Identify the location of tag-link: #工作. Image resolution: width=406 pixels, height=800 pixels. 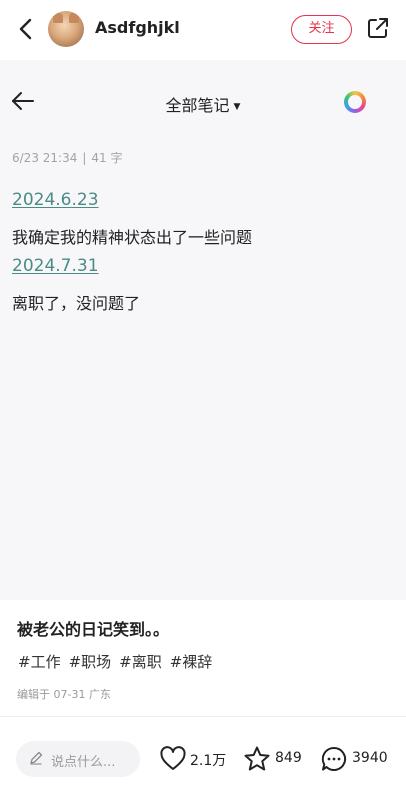
(39, 662).